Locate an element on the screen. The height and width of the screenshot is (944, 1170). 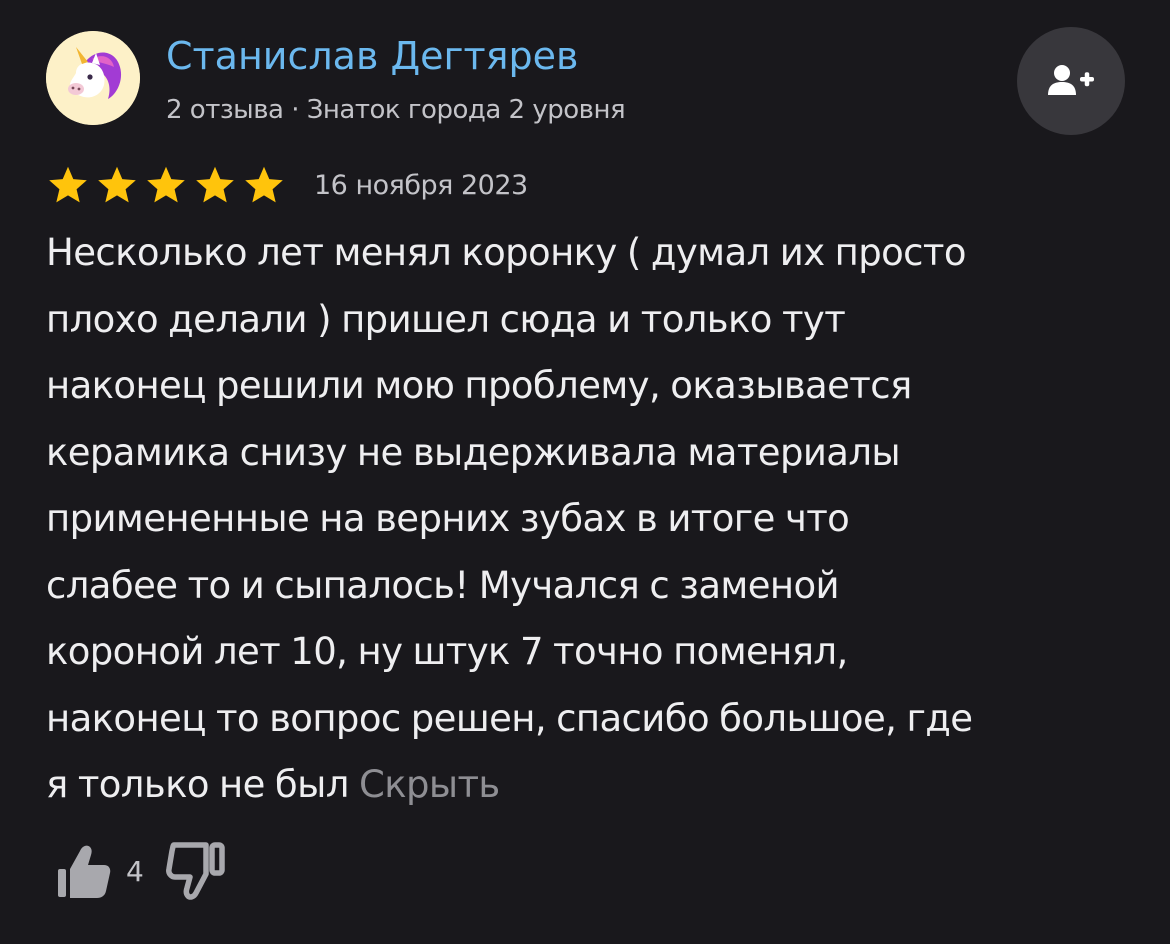
author-meta: 2 отзыва · Знаток города 2 уровня is located at coordinates (396, 110).